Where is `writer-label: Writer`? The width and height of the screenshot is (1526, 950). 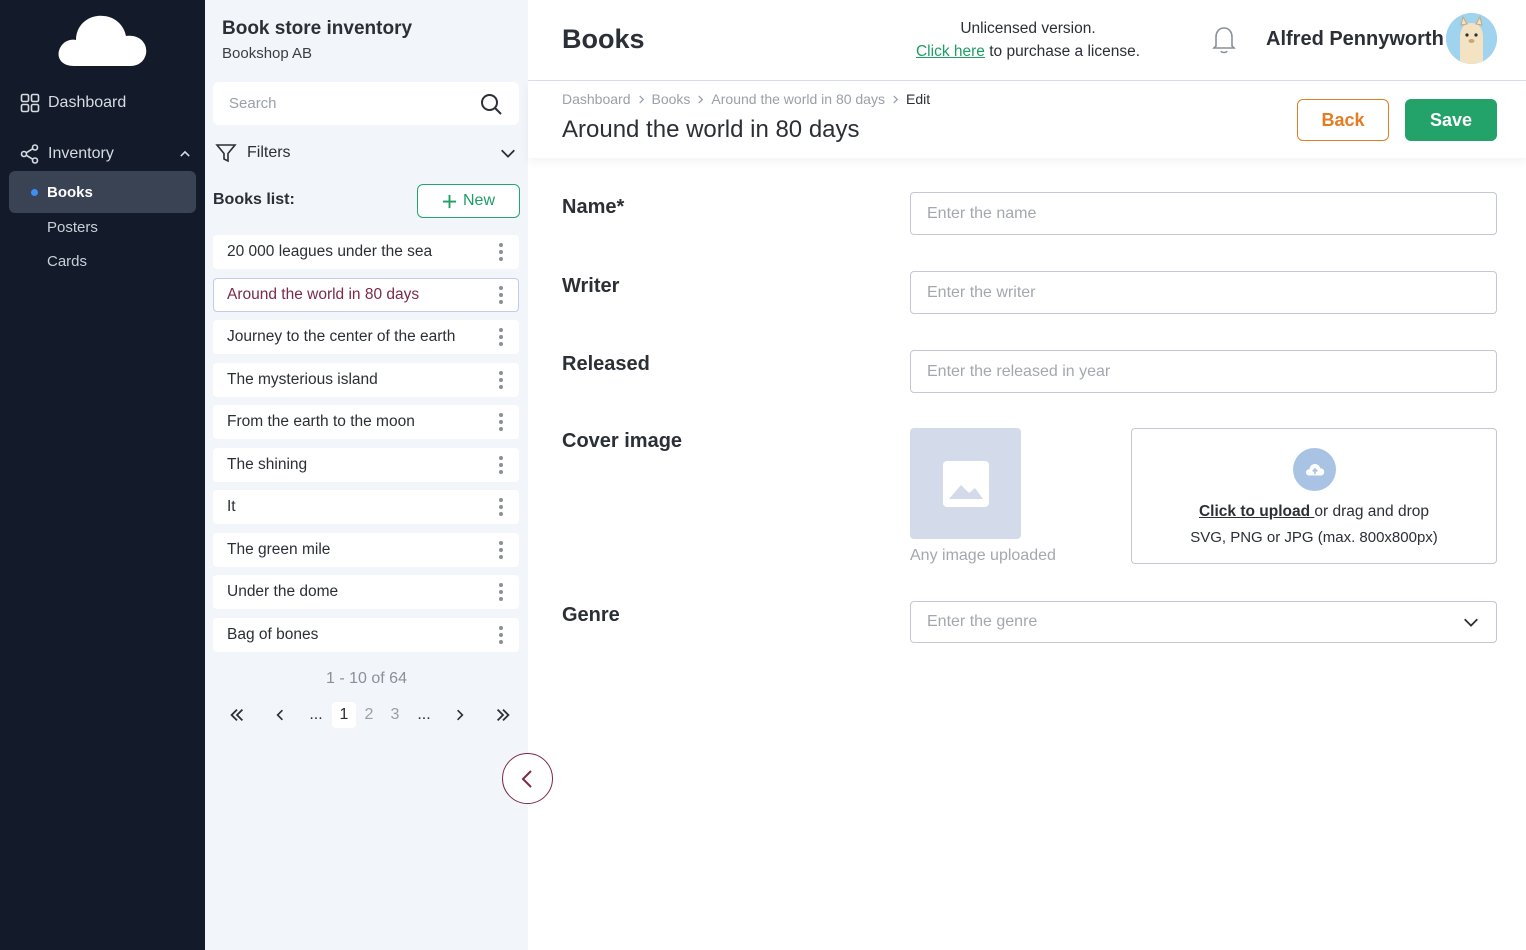
writer-label: Writer is located at coordinates (591, 286).